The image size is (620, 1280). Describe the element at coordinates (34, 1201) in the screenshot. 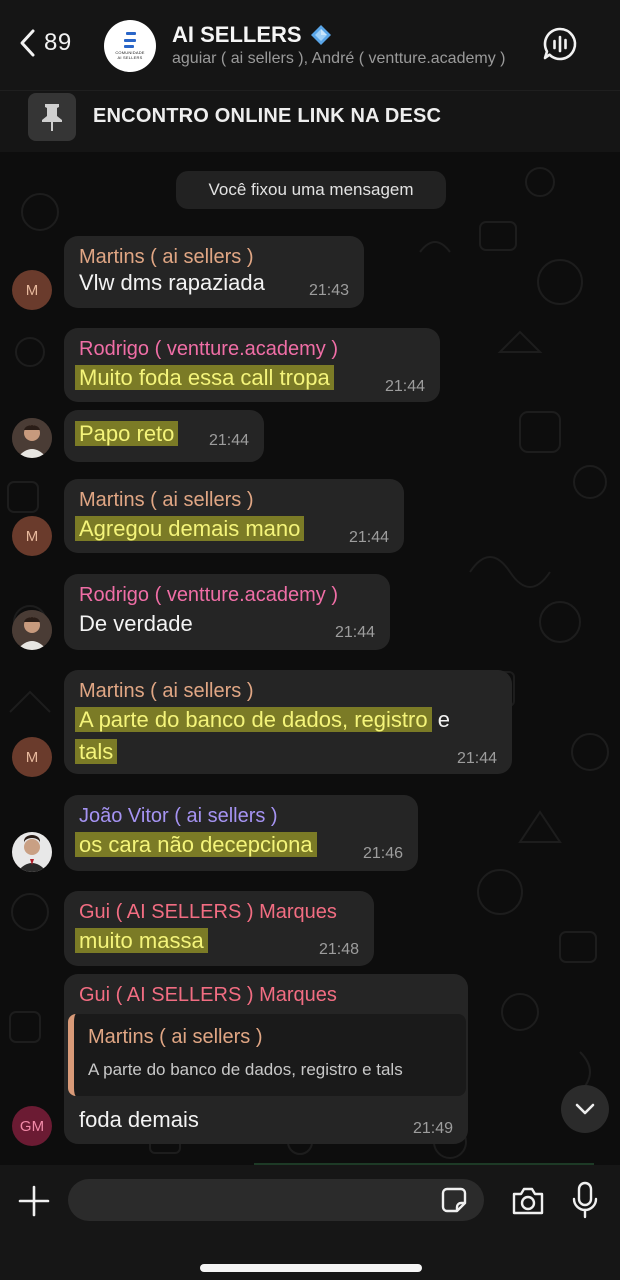

I see `plus-icon` at that location.